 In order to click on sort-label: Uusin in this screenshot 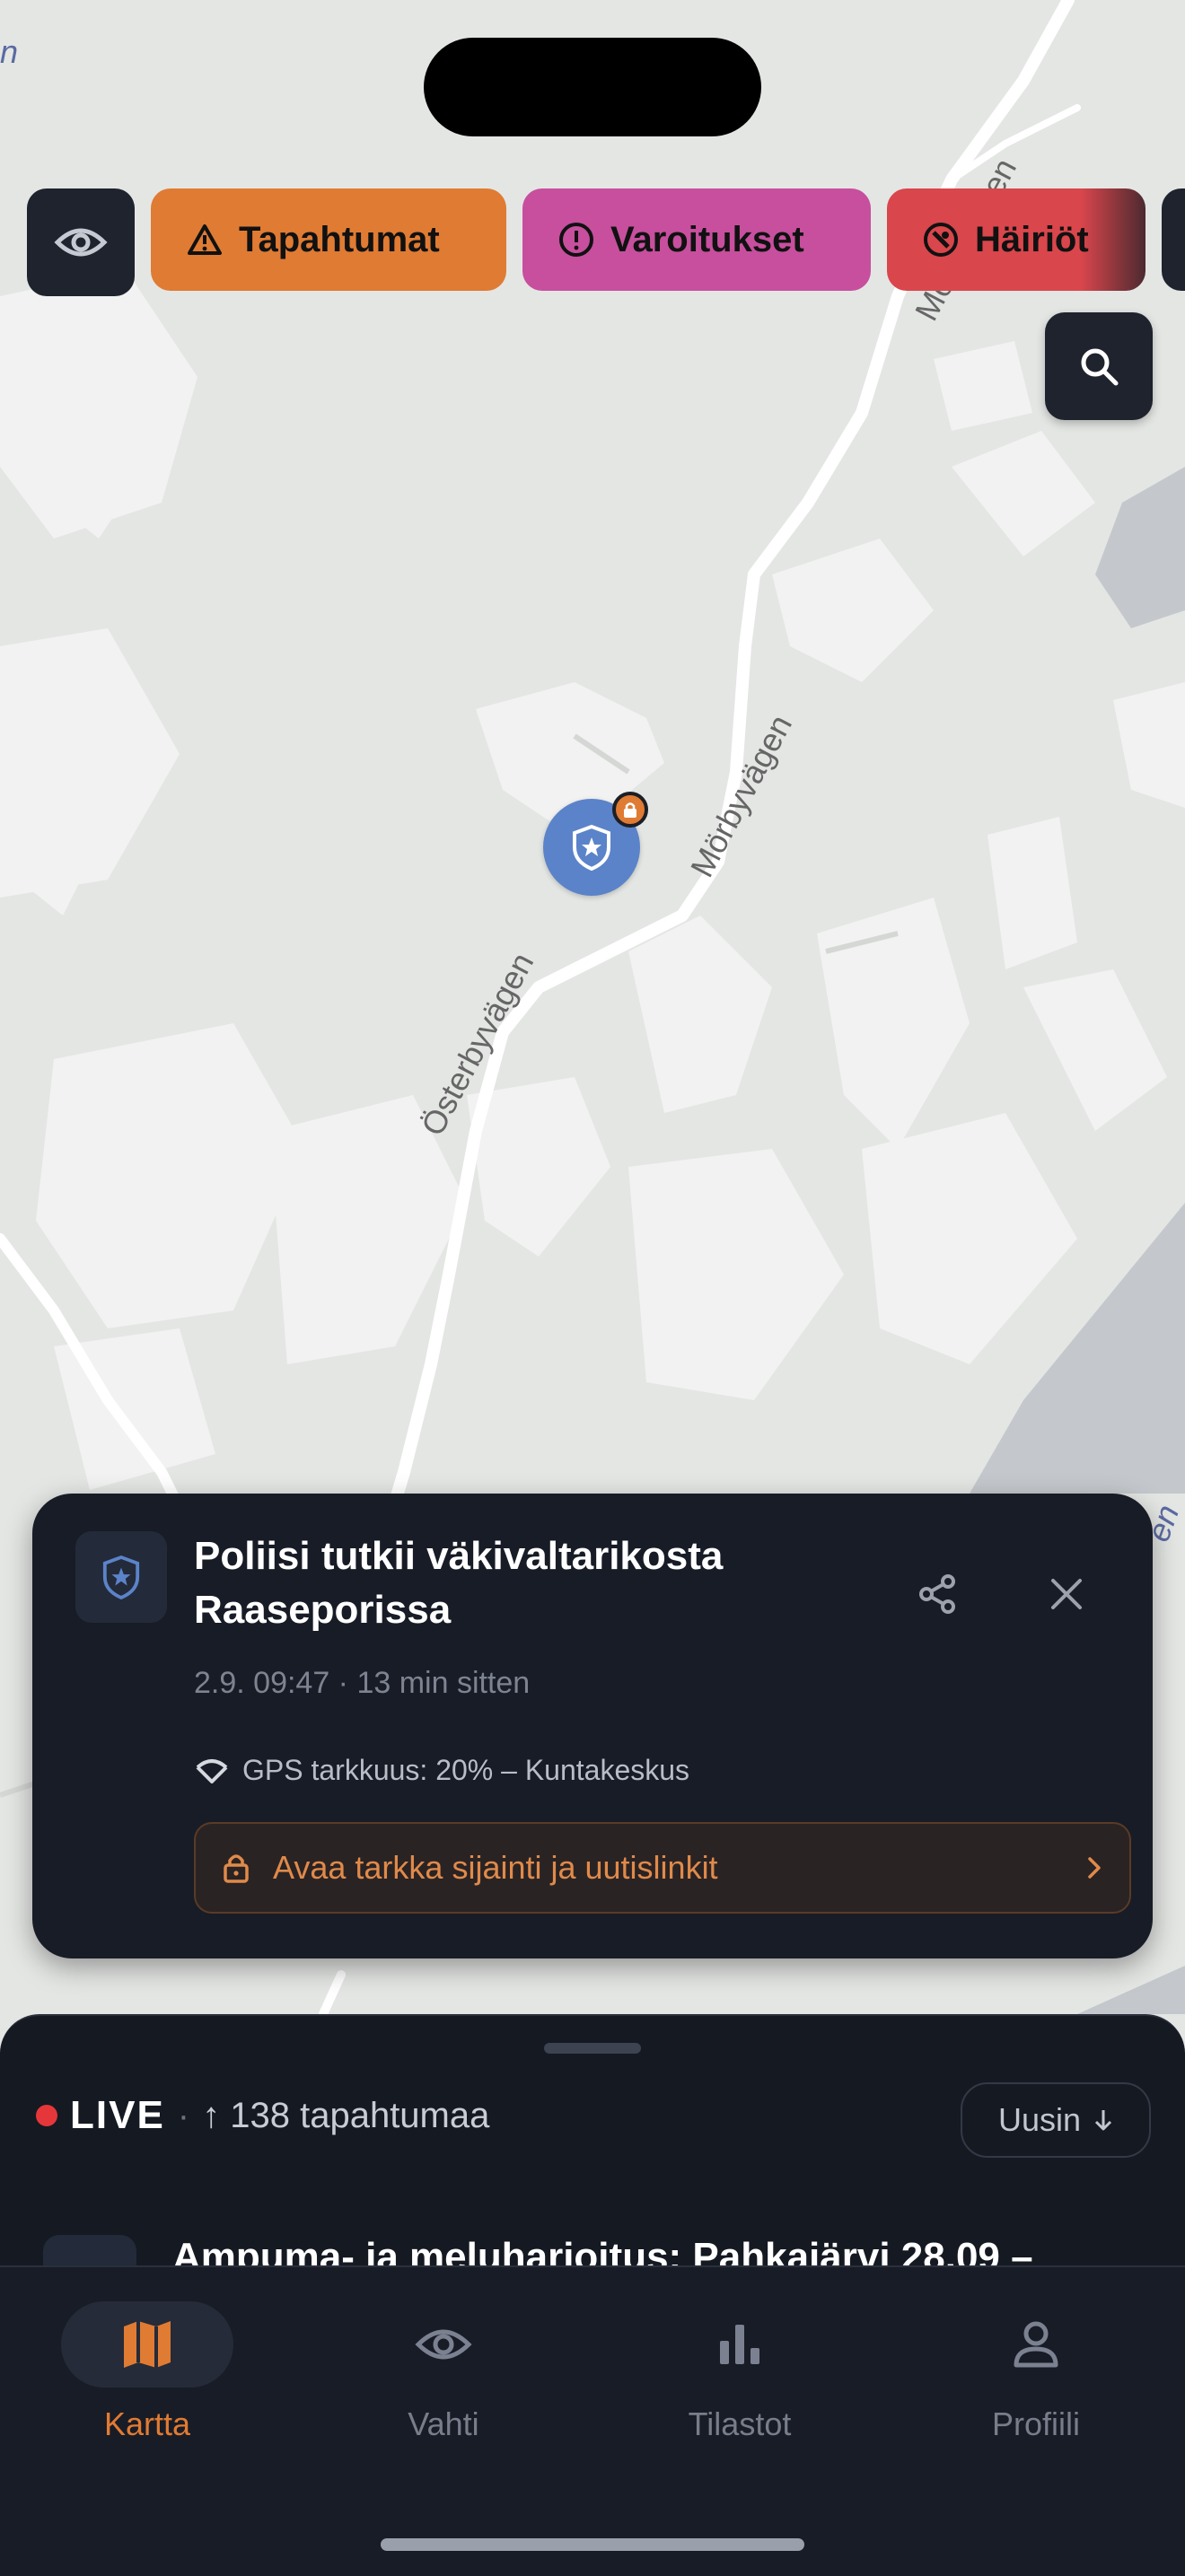, I will do `click(1039, 2119)`.